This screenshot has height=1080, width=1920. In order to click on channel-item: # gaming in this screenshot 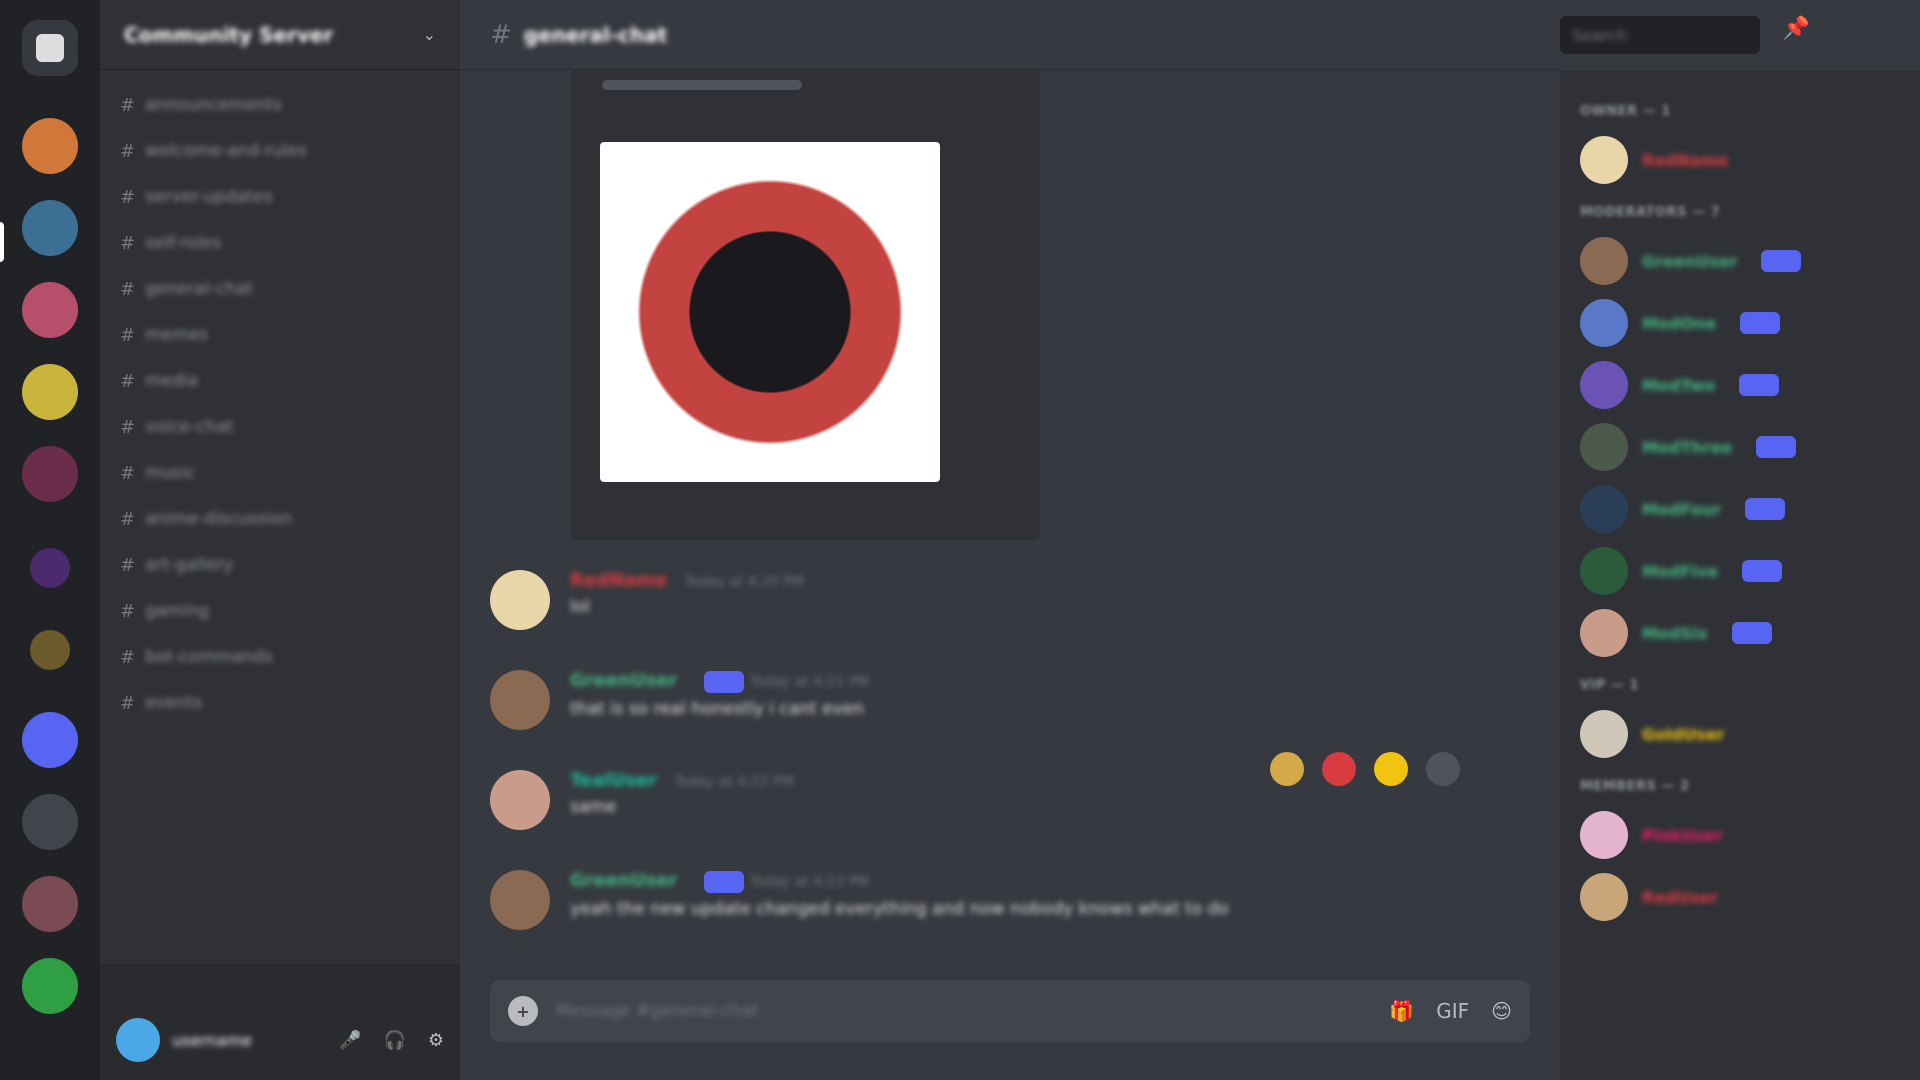, I will do `click(280, 611)`.